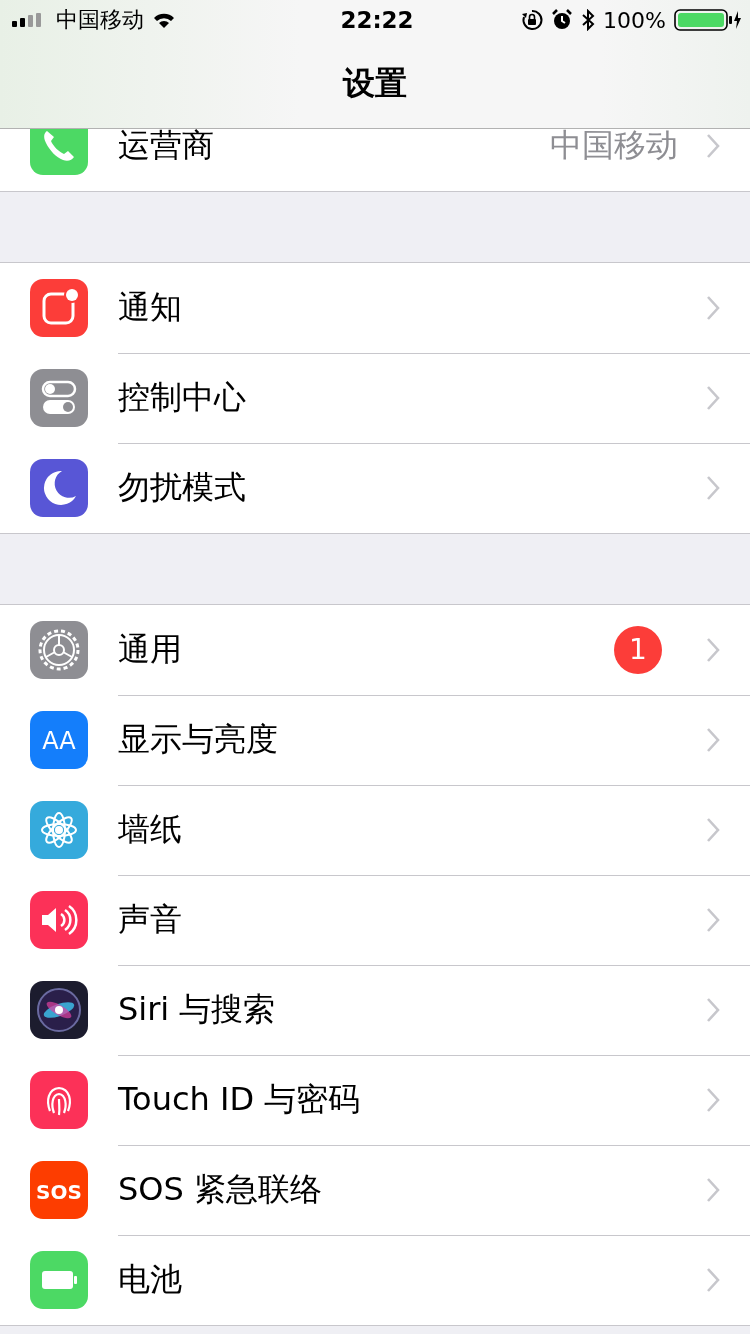  What do you see at coordinates (375, 308) in the screenshot?
I see `settings-row: 通知` at bounding box center [375, 308].